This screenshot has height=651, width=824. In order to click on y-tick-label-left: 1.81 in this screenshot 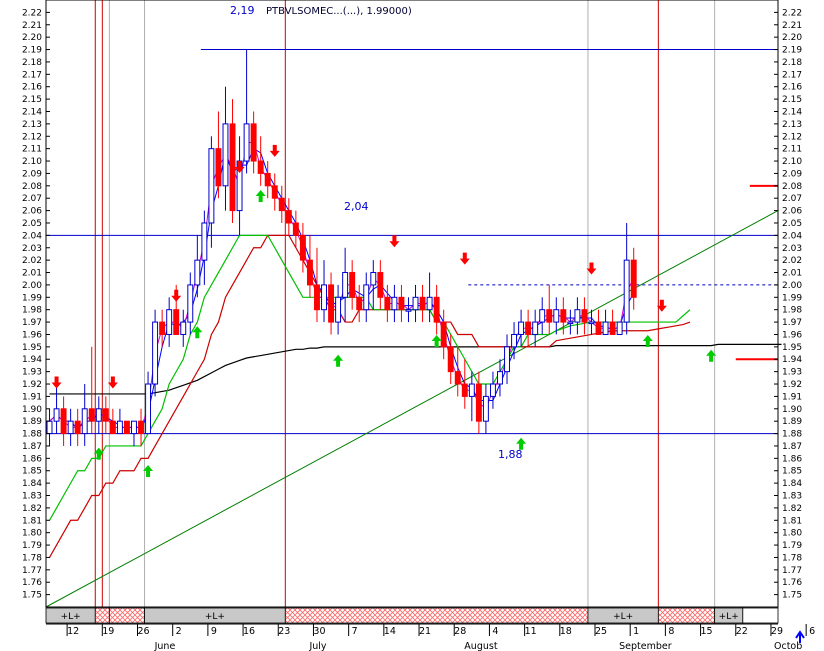, I will do `click(32, 521)`.